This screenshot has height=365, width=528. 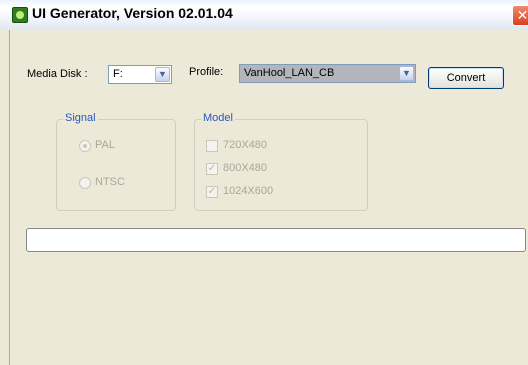 What do you see at coordinates (466, 78) in the screenshot?
I see `convert-button: Convert` at bounding box center [466, 78].